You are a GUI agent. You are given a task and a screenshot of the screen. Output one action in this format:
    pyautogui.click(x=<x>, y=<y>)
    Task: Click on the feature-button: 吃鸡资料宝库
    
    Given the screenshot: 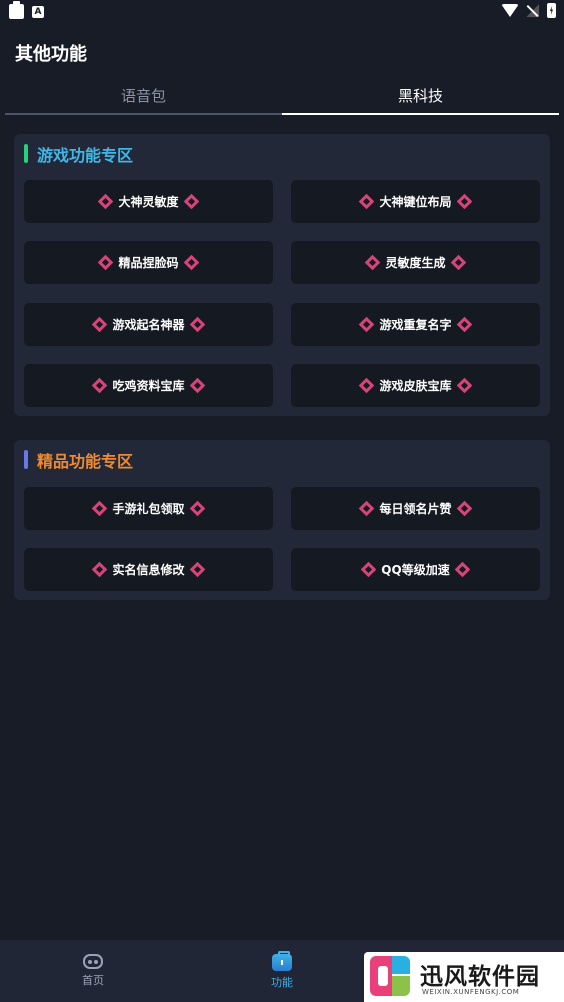 What is the action you would take?
    pyautogui.click(x=148, y=385)
    